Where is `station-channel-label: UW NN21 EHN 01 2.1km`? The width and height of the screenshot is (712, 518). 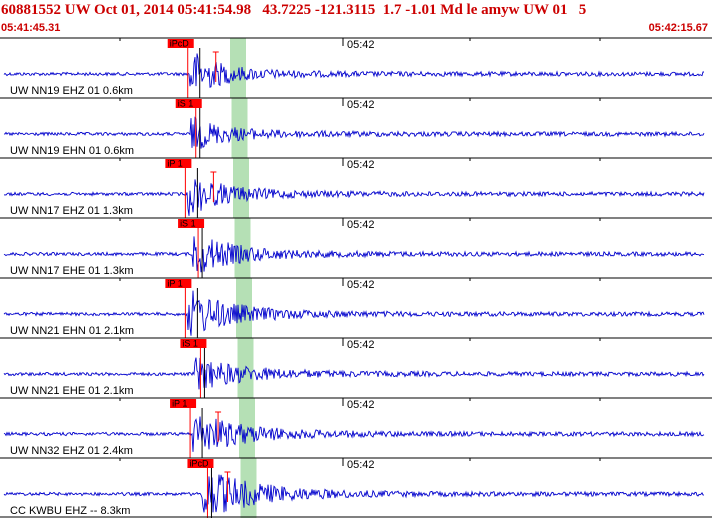
station-channel-label: UW NN21 EHN 01 2.1km is located at coordinates (72, 331).